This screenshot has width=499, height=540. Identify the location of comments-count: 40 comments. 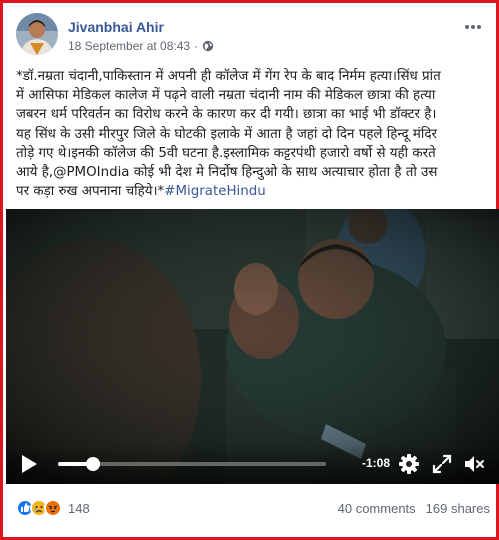
(377, 508).